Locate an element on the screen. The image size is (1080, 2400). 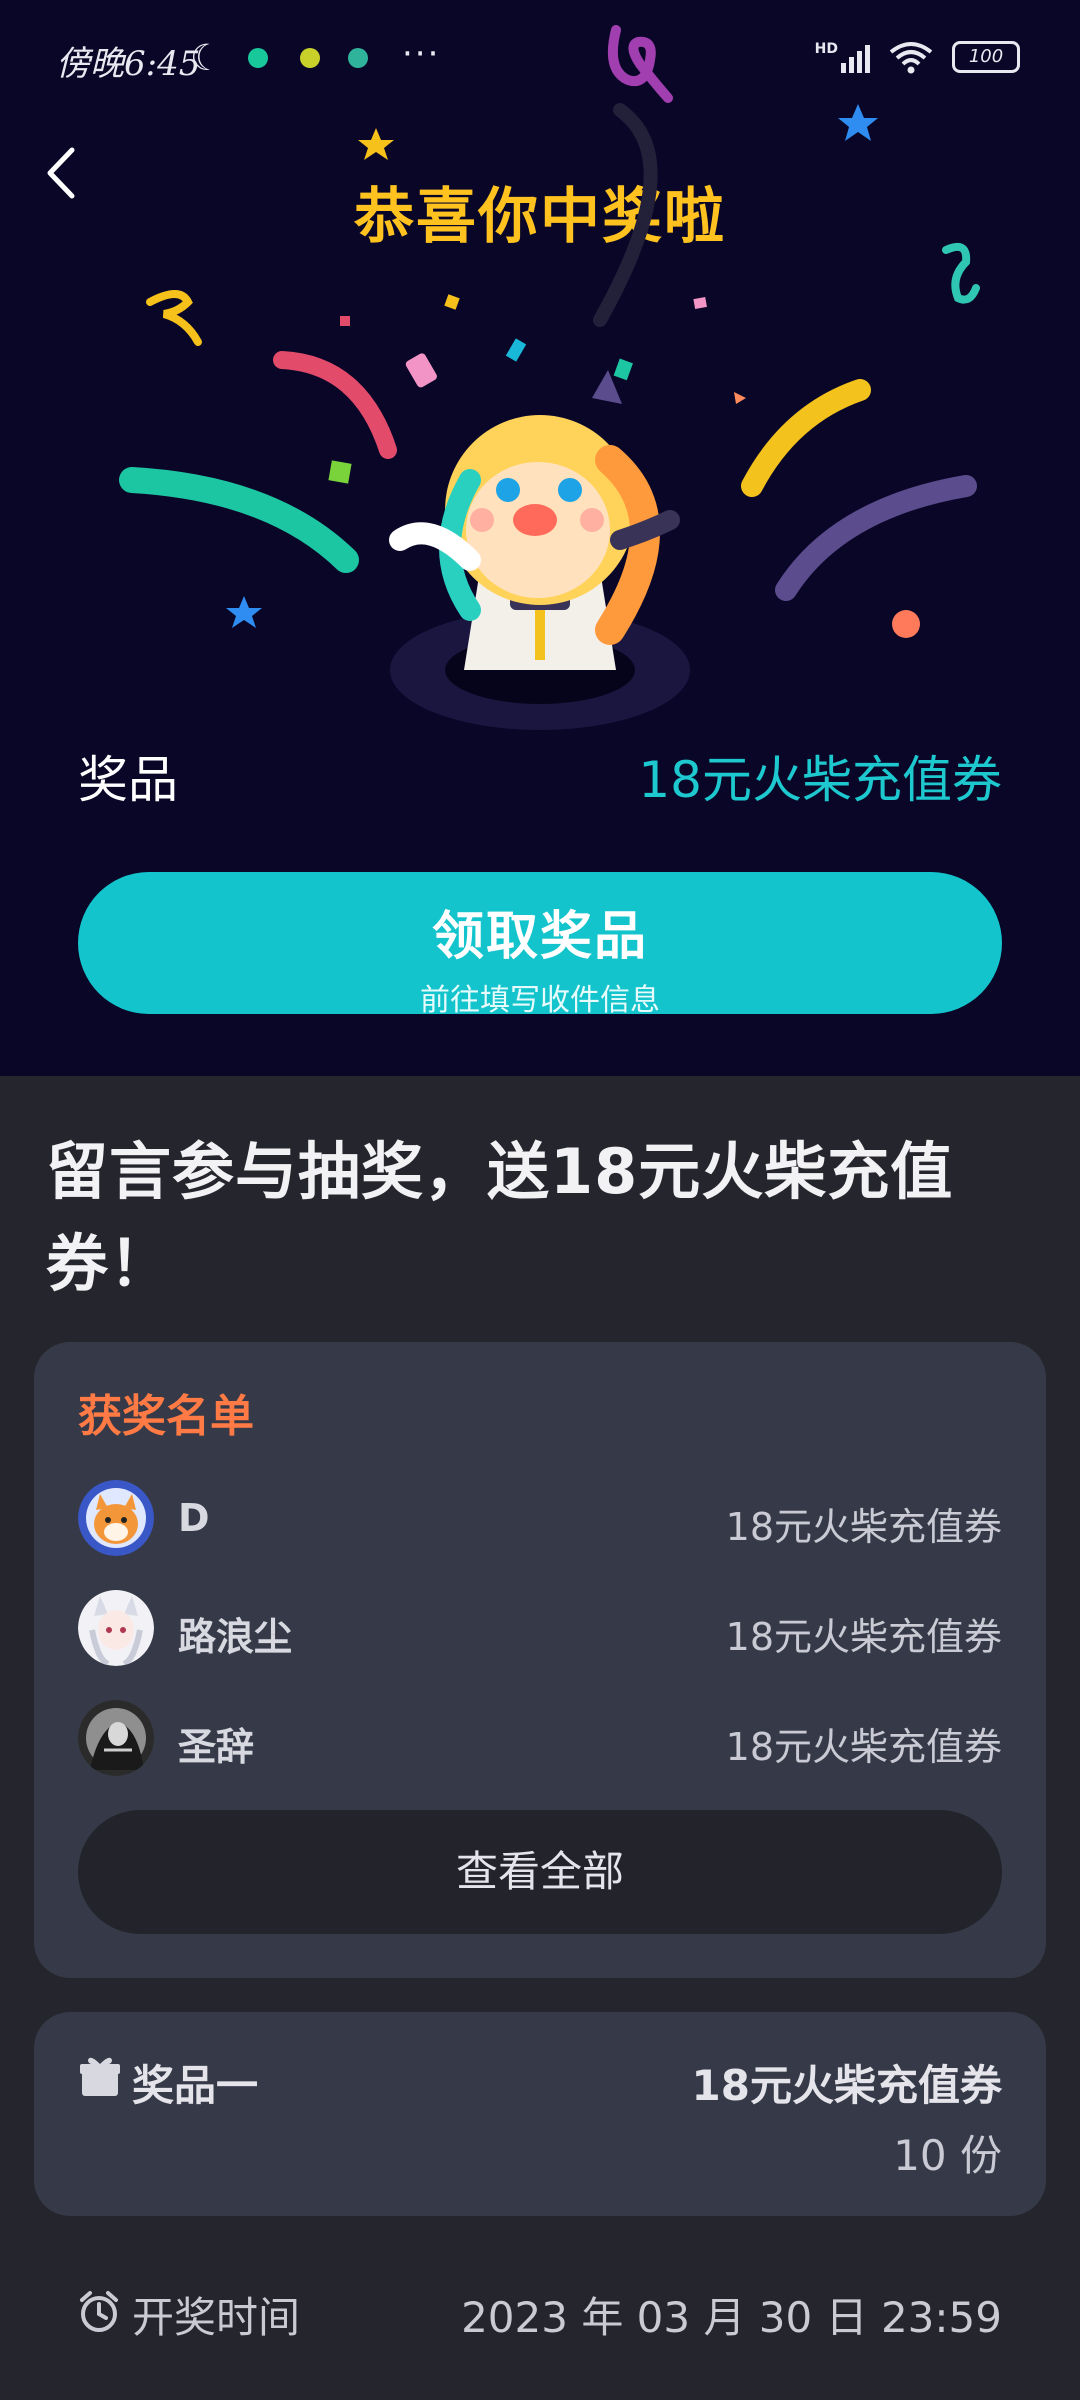
gift-icon is located at coordinates (100, 2076).